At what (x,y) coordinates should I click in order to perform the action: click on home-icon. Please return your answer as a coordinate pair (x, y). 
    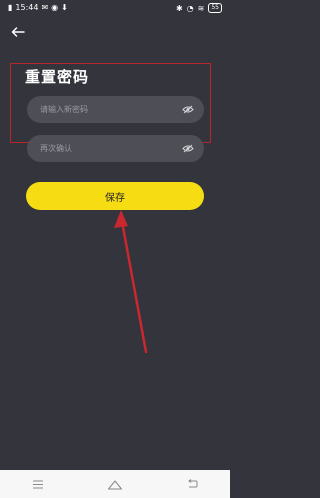
    Looking at the image, I should click on (114, 484).